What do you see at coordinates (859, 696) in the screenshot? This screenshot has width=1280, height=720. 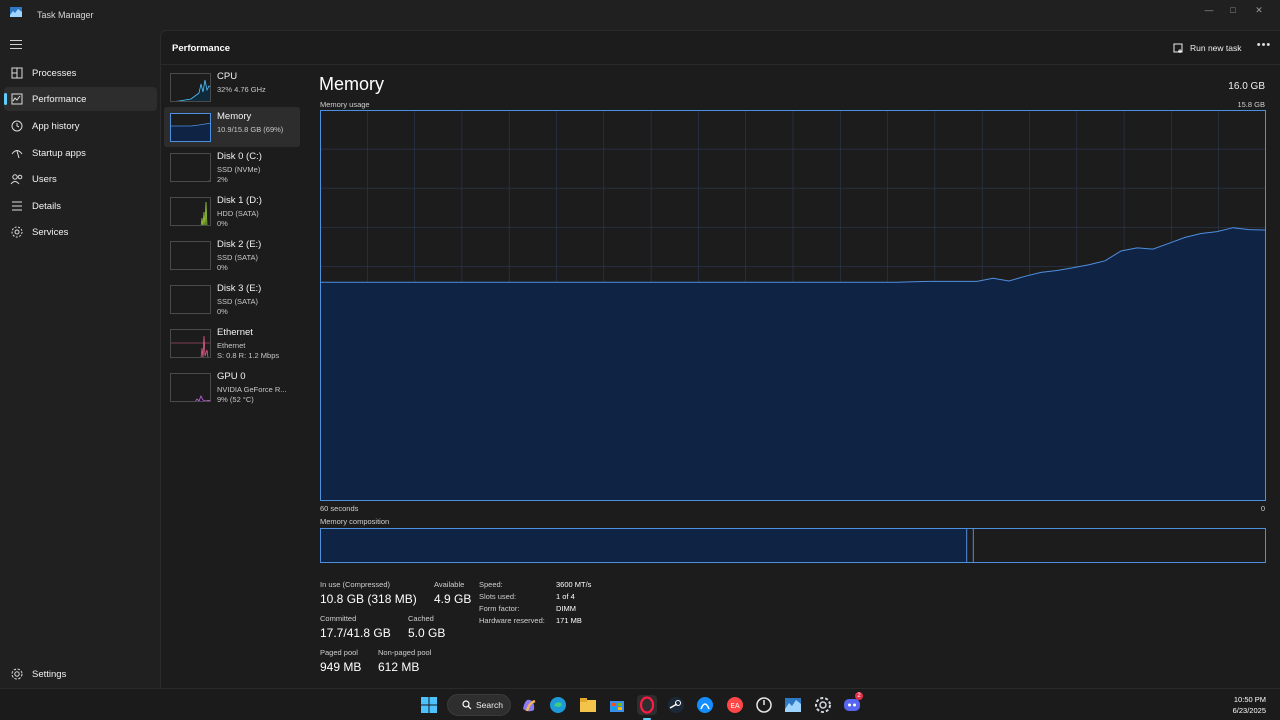 I see `discord-notification-badge: 2` at bounding box center [859, 696].